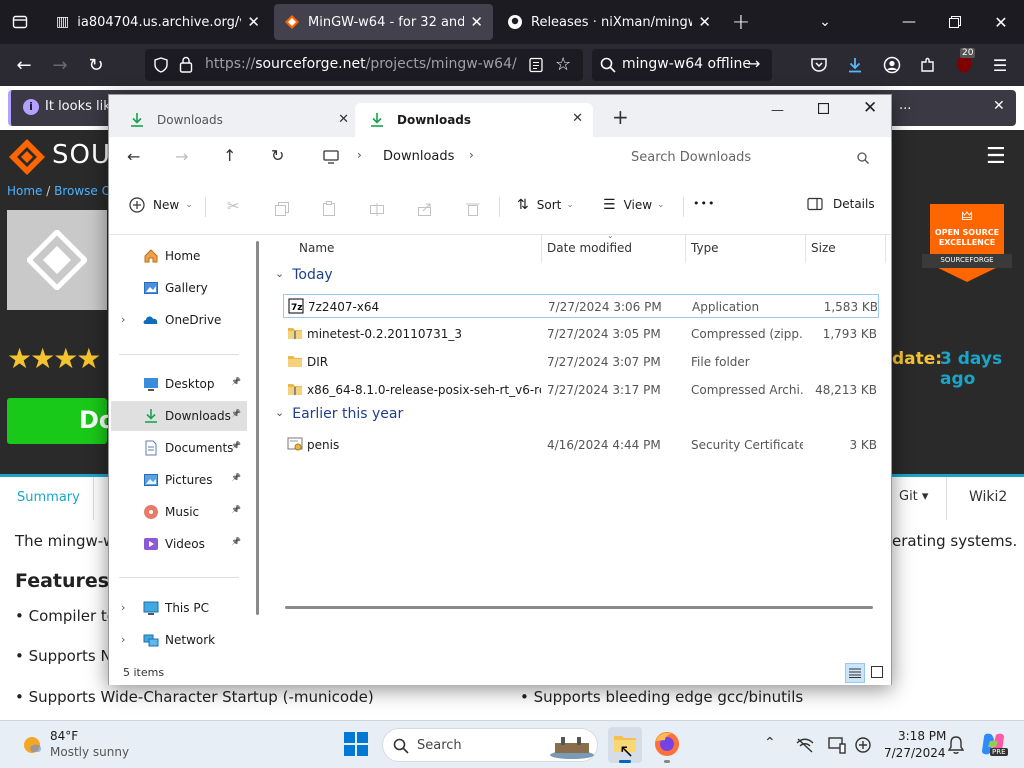 This screenshot has width=1024, height=768. I want to click on copilot-button: PRE, so click(994, 744).